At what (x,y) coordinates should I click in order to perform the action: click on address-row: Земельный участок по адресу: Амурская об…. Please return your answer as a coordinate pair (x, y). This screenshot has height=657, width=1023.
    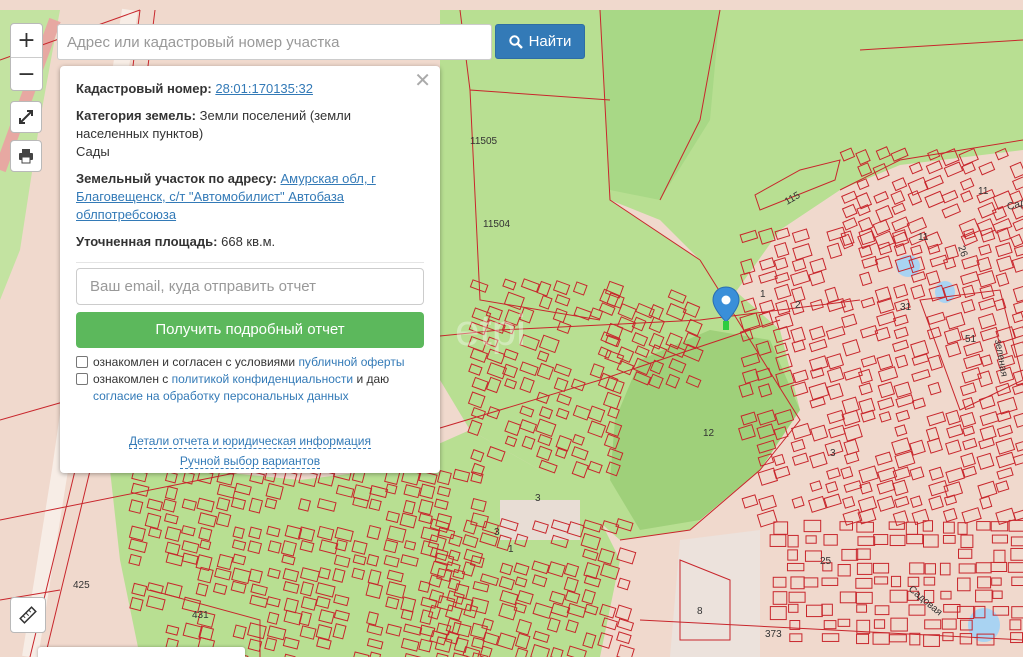
    Looking at the image, I should click on (250, 197).